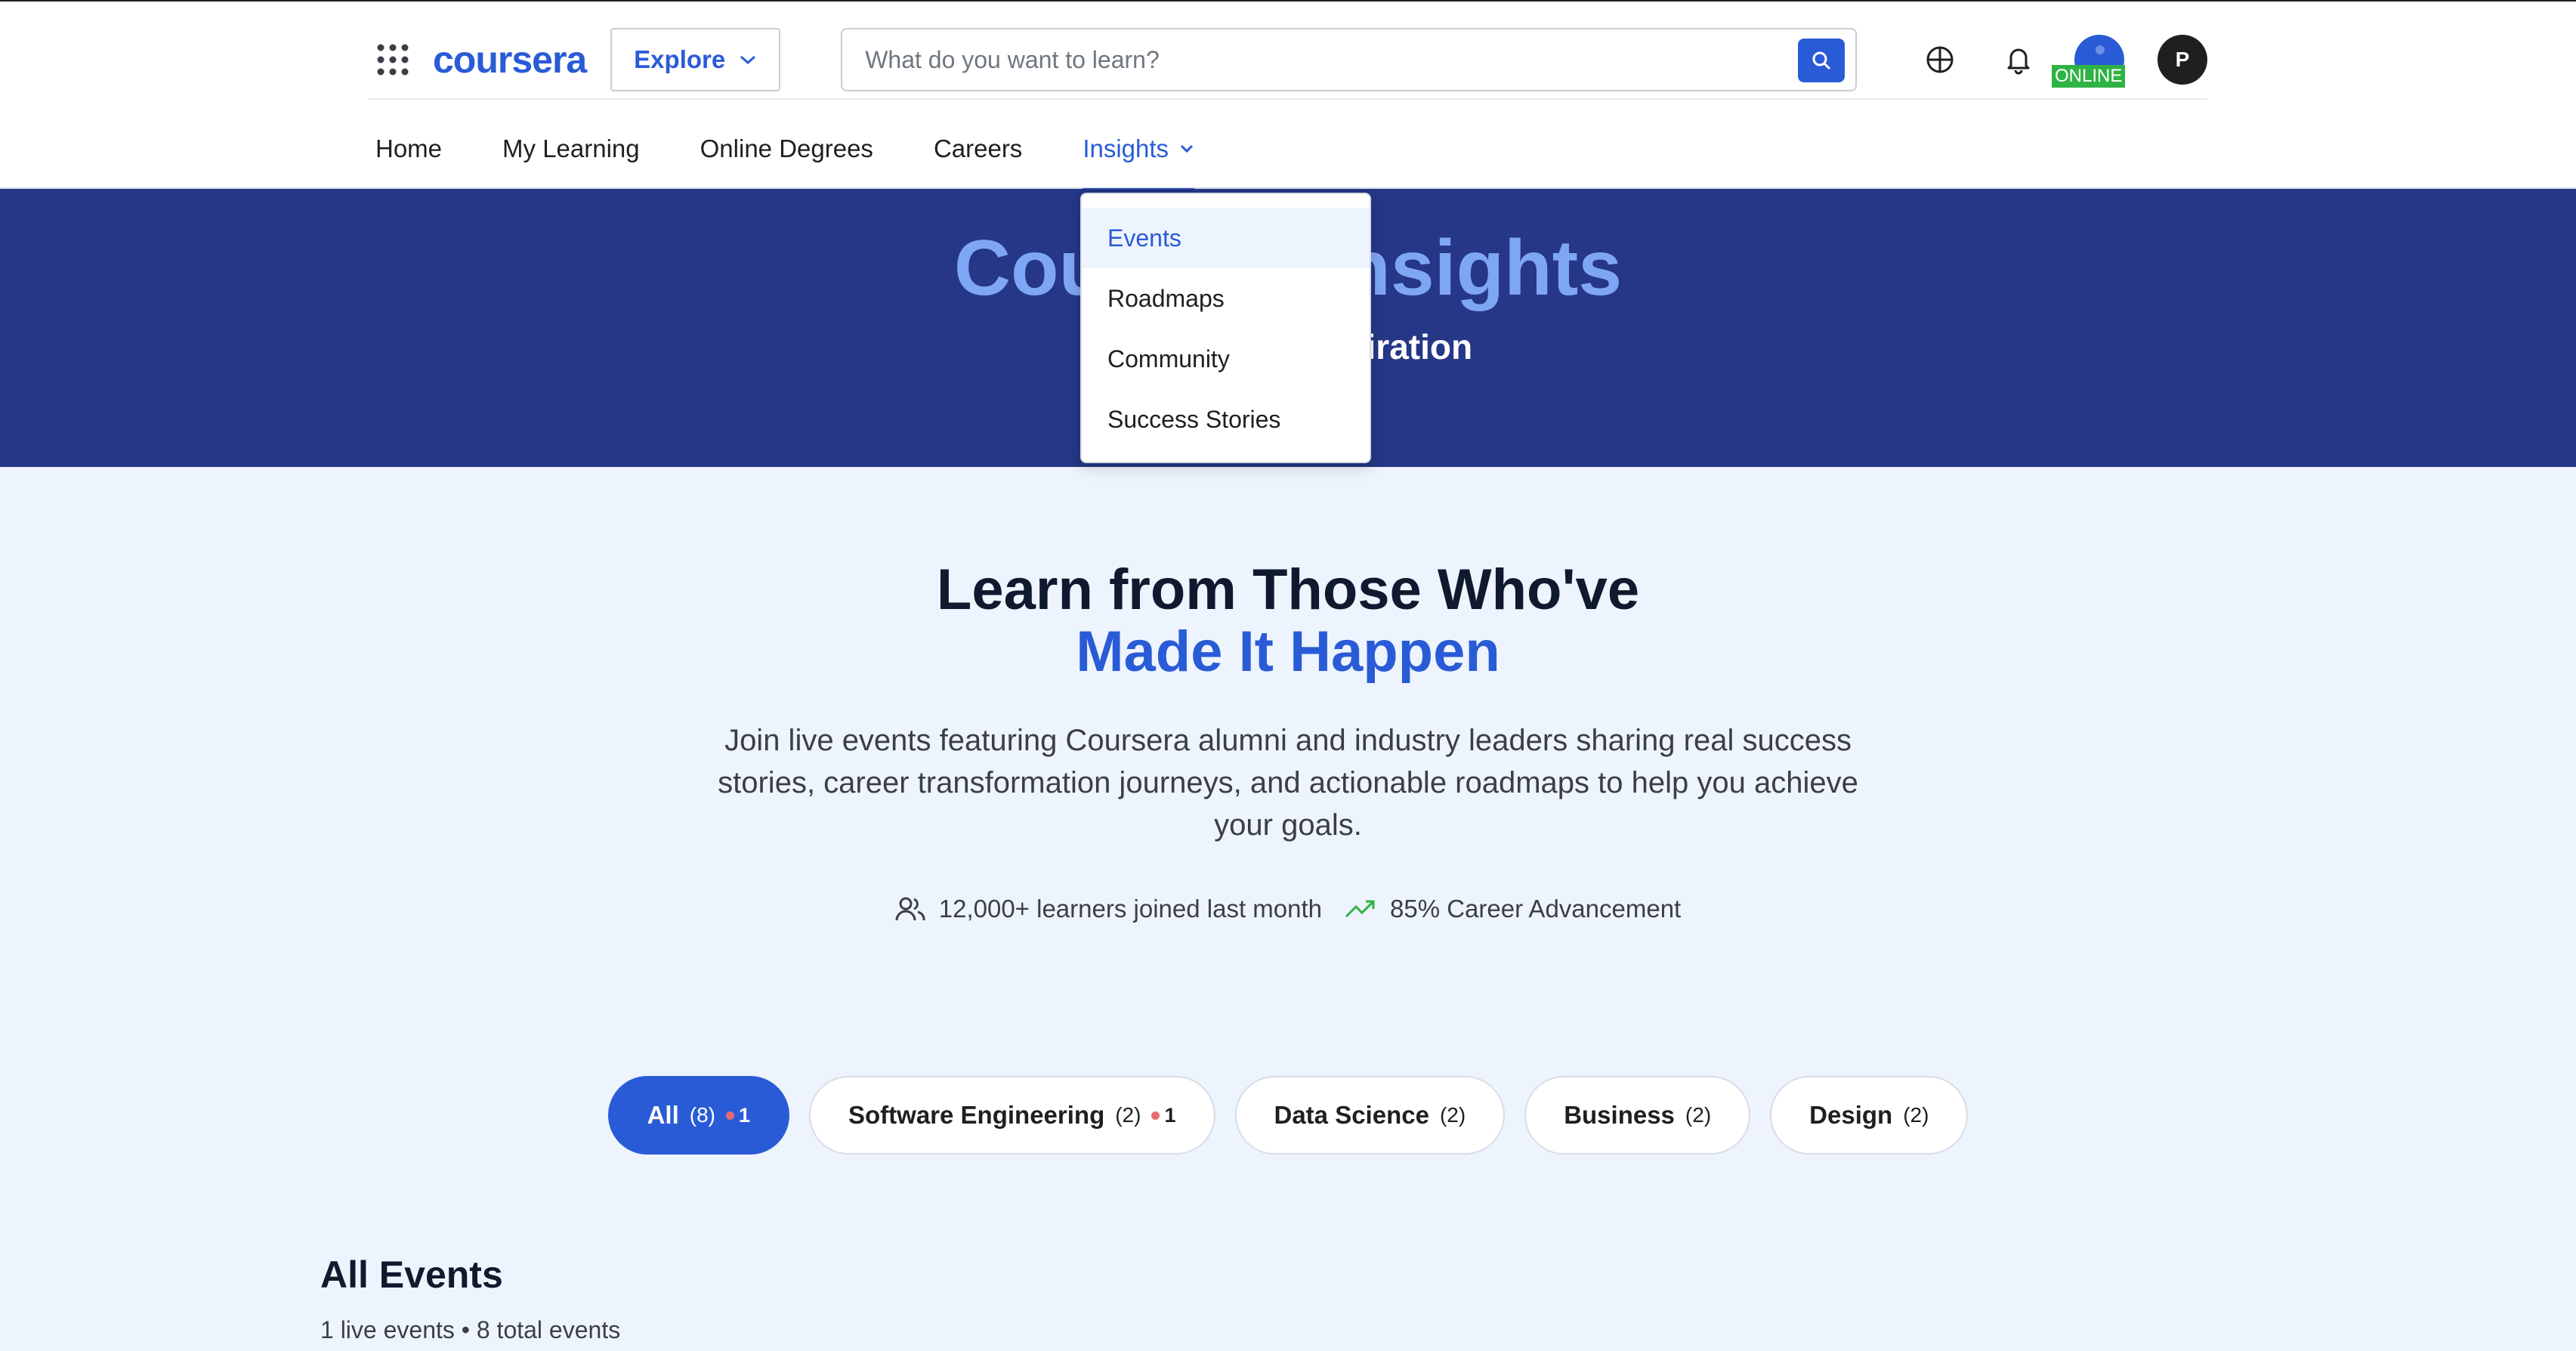 The width and height of the screenshot is (2576, 1351). I want to click on filter-count: (8), so click(702, 1115).